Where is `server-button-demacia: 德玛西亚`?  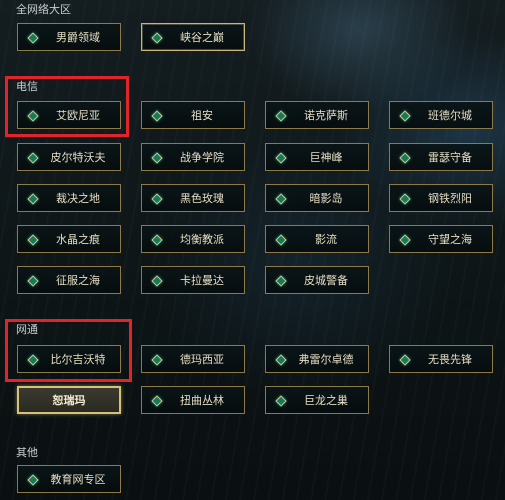
server-button-demacia: 德玛西亚 is located at coordinates (193, 359).